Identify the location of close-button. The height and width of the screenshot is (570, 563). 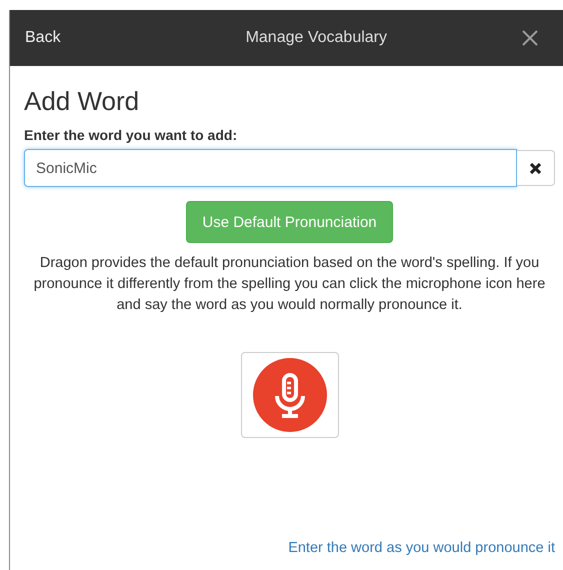
(530, 38).